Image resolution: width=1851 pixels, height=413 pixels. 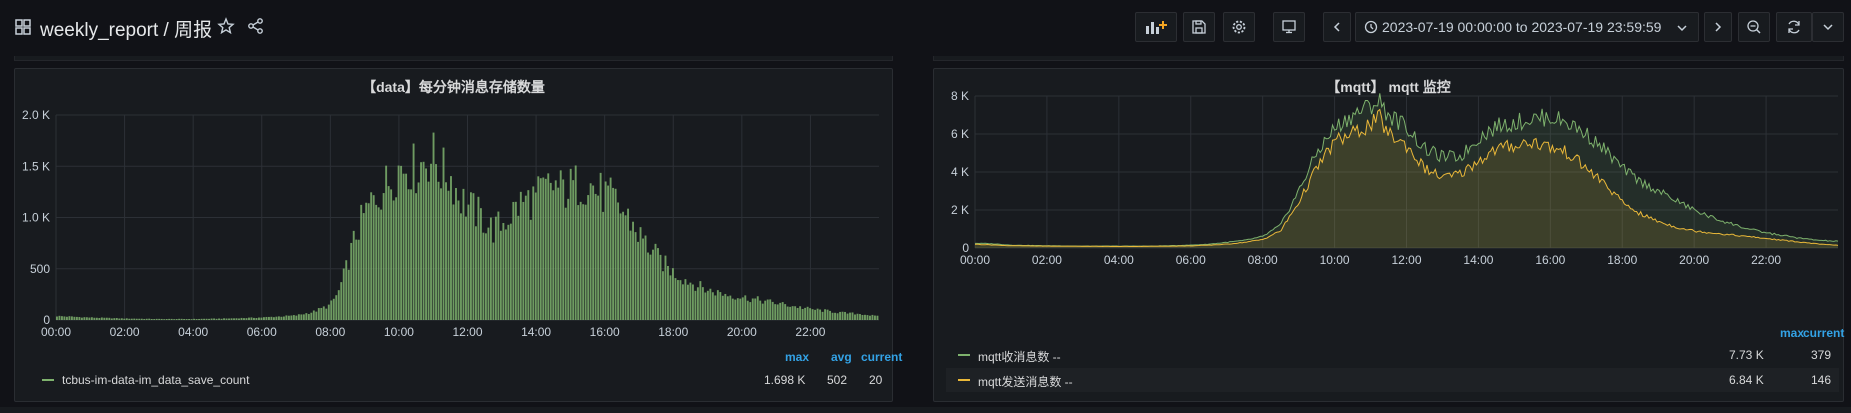 I want to click on time-shift-forward-button, so click(x=1718, y=27).